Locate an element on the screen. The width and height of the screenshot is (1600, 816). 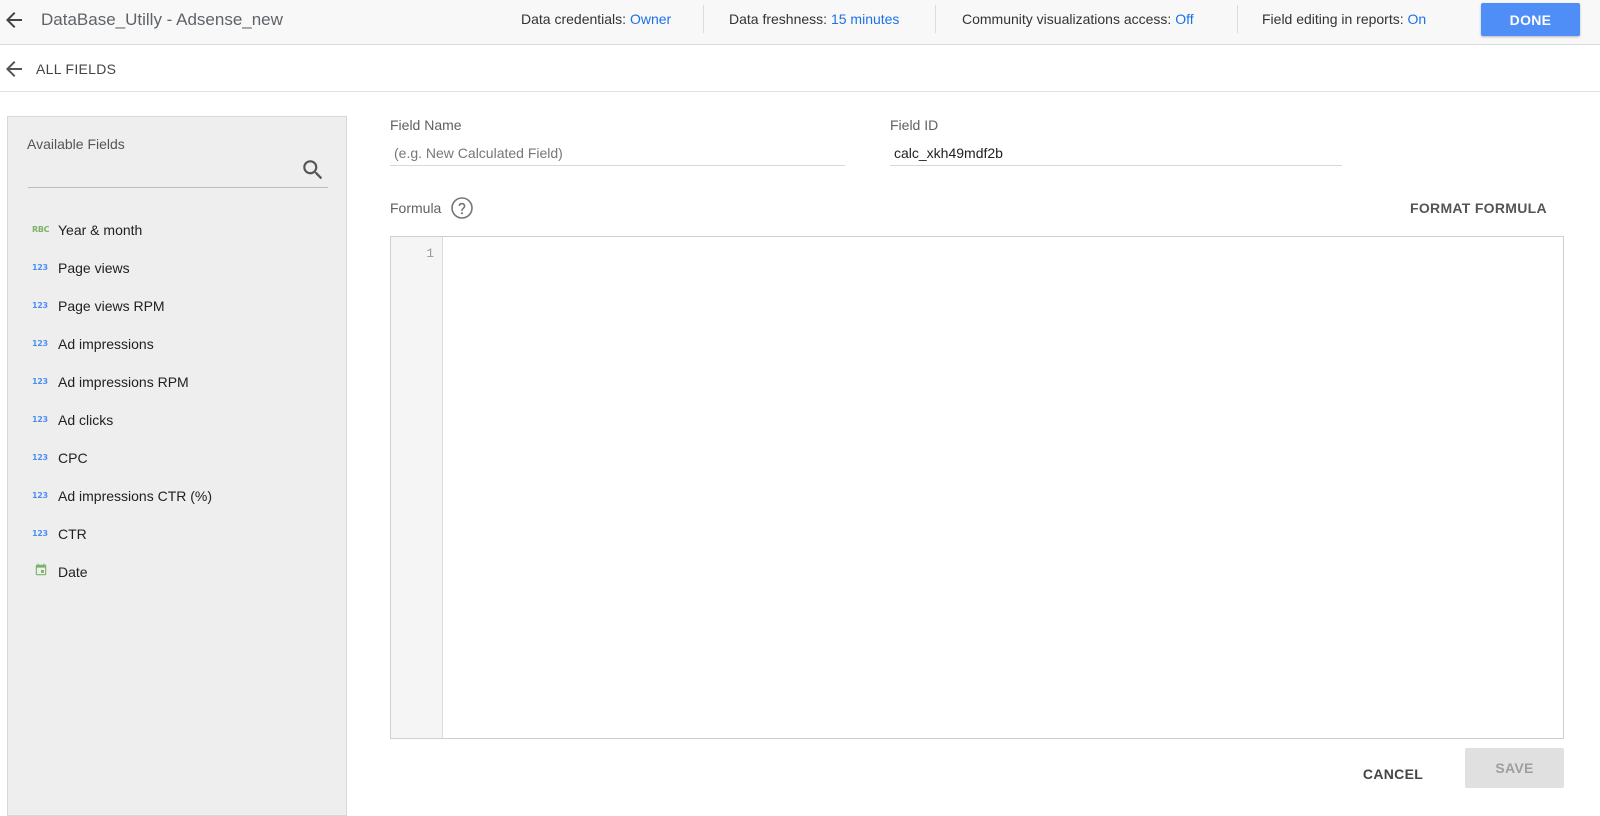
field-name-label: Field Name is located at coordinates (426, 125).